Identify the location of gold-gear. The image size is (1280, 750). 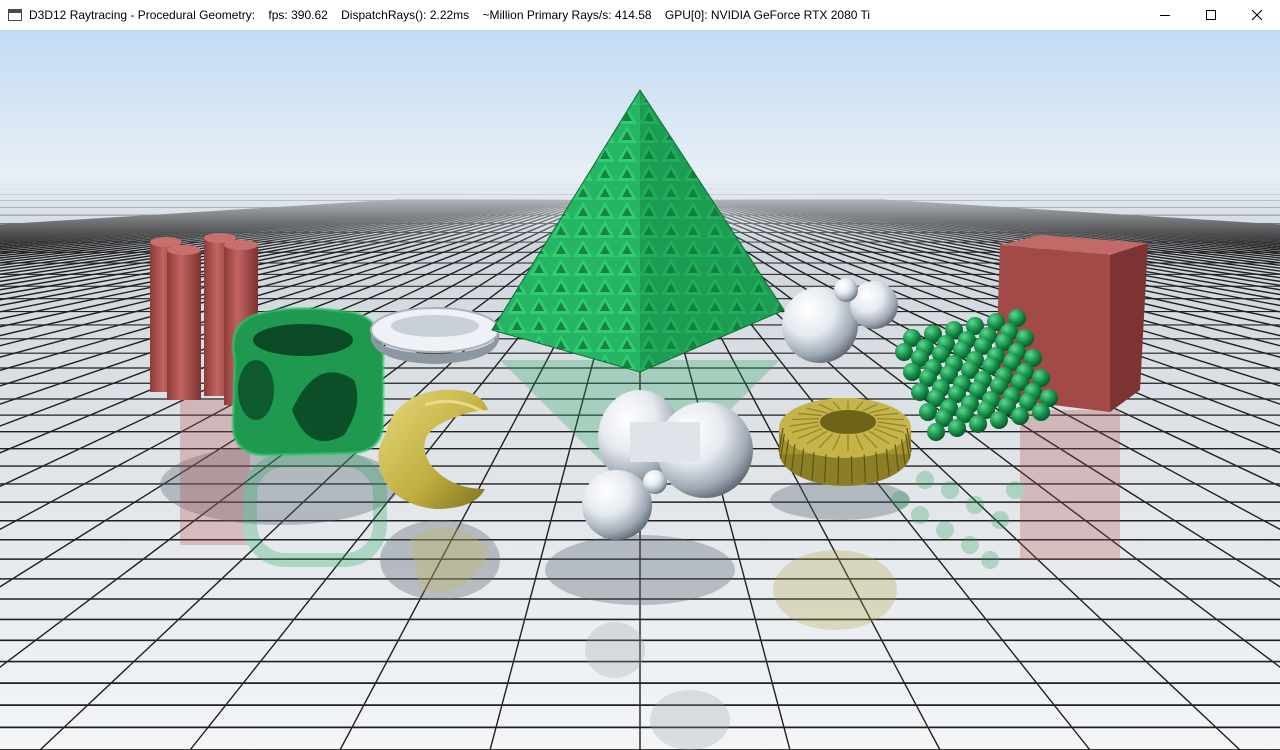
(845, 442).